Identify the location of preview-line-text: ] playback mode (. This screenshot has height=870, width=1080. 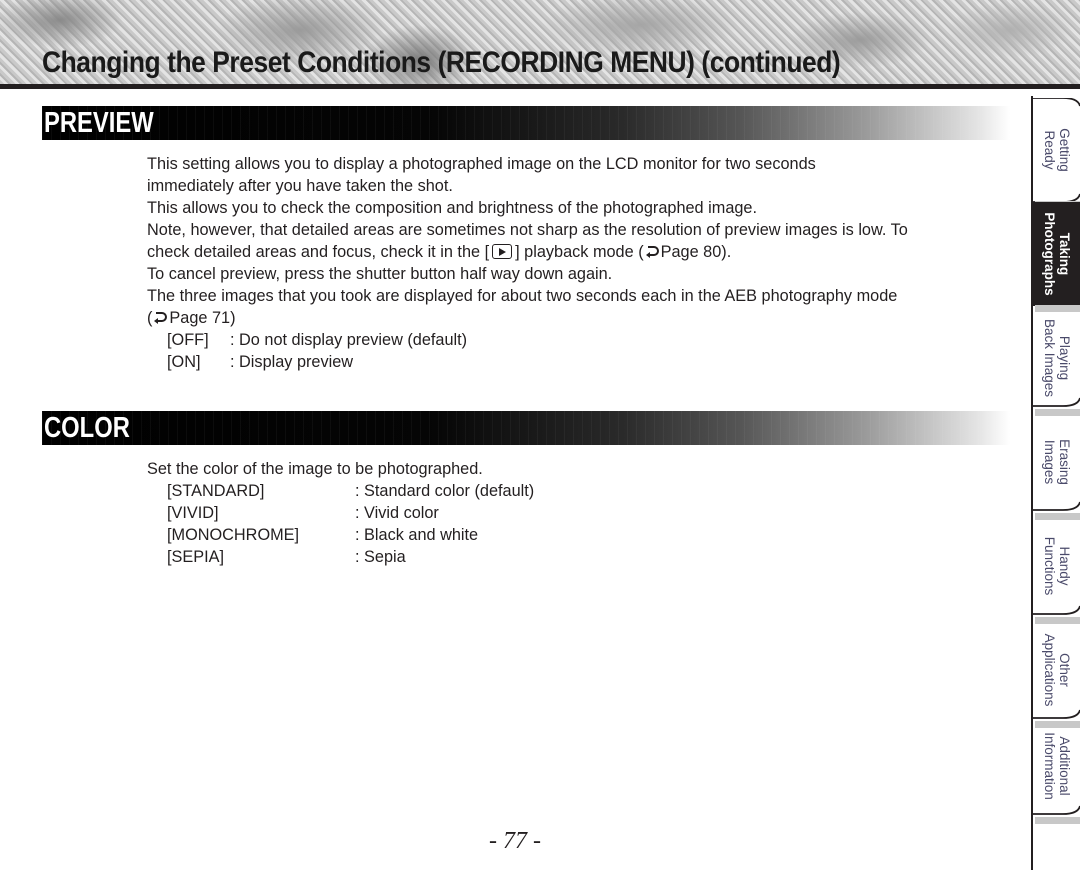
(579, 252).